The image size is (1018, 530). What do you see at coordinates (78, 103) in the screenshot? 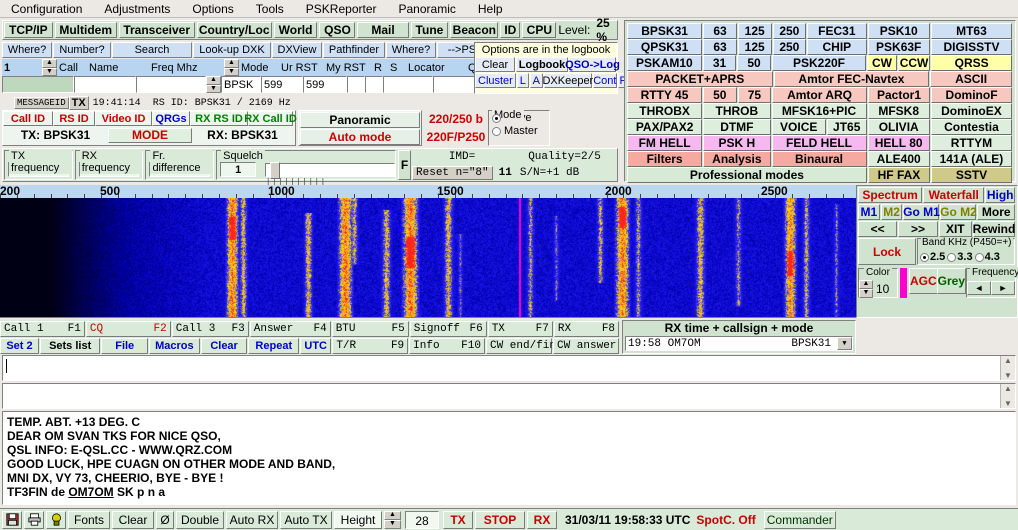
I see `tx-tag: TX` at bounding box center [78, 103].